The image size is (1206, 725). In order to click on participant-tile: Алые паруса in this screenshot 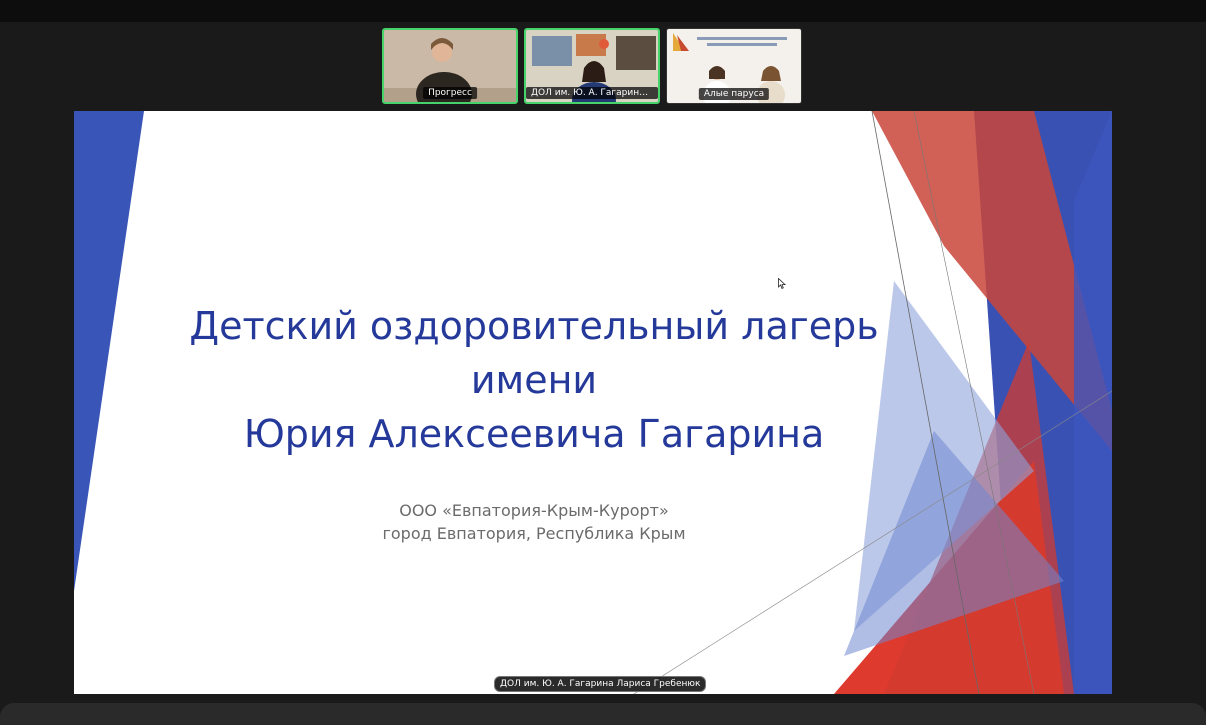, I will do `click(734, 66)`.